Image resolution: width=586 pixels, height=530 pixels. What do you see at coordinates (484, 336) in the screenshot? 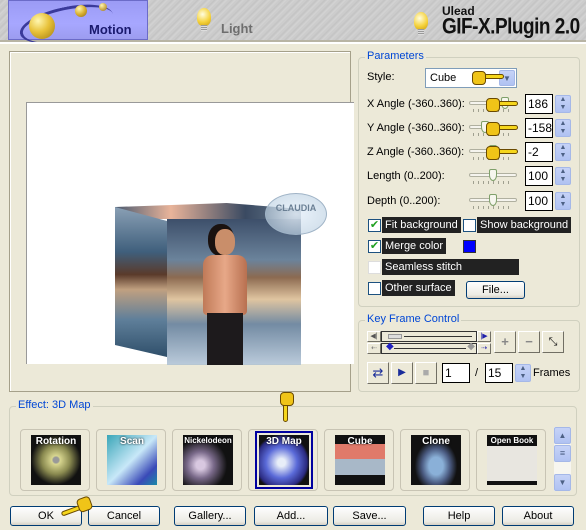
I see `last-frame-icon: |▶` at bounding box center [484, 336].